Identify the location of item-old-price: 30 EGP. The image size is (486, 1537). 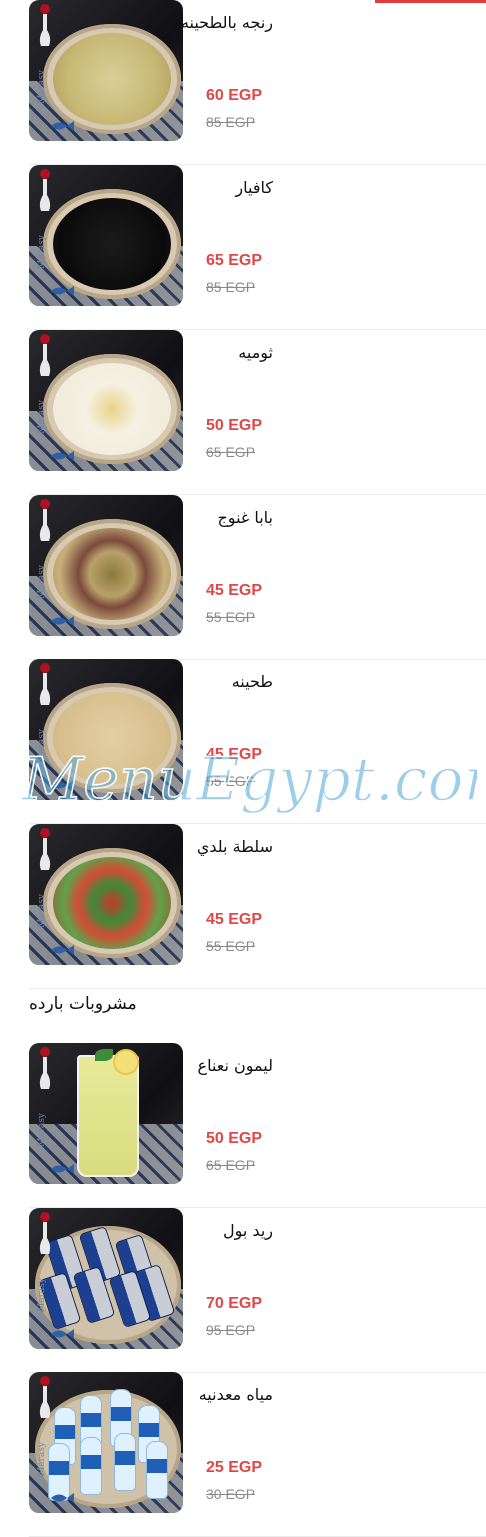
(231, 1494).